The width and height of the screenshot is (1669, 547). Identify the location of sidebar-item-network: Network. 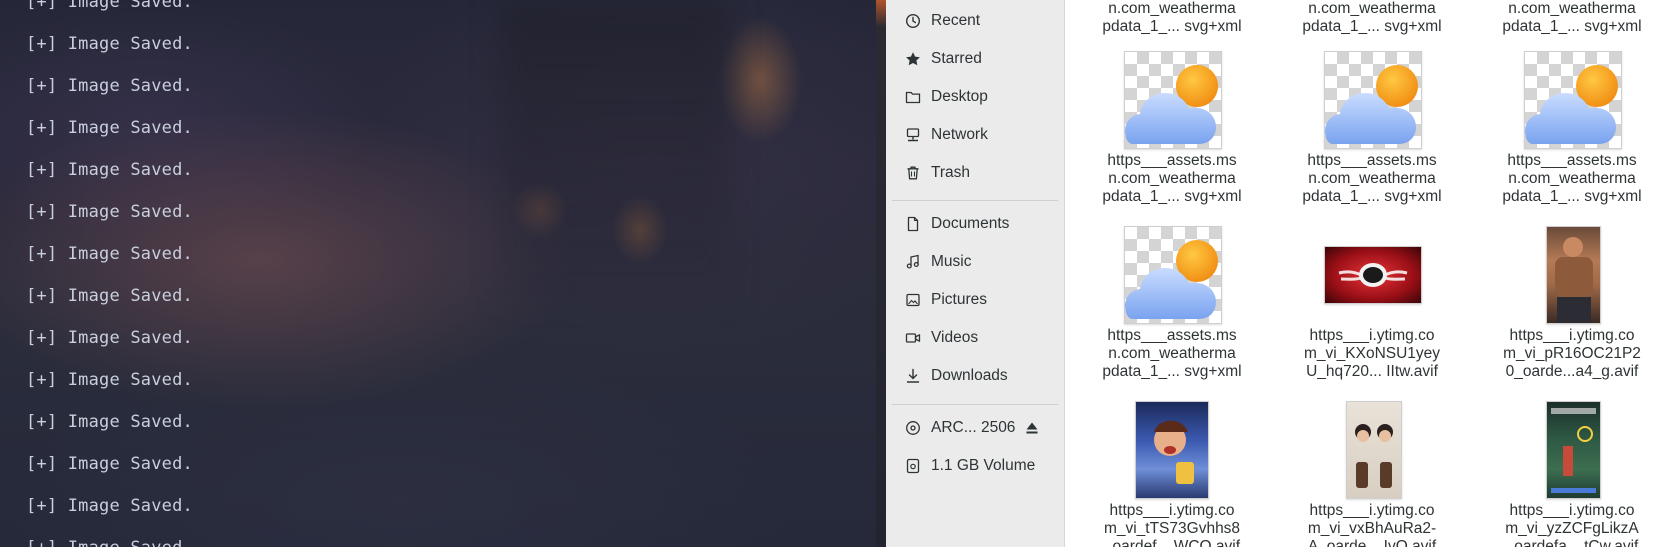
(975, 135).